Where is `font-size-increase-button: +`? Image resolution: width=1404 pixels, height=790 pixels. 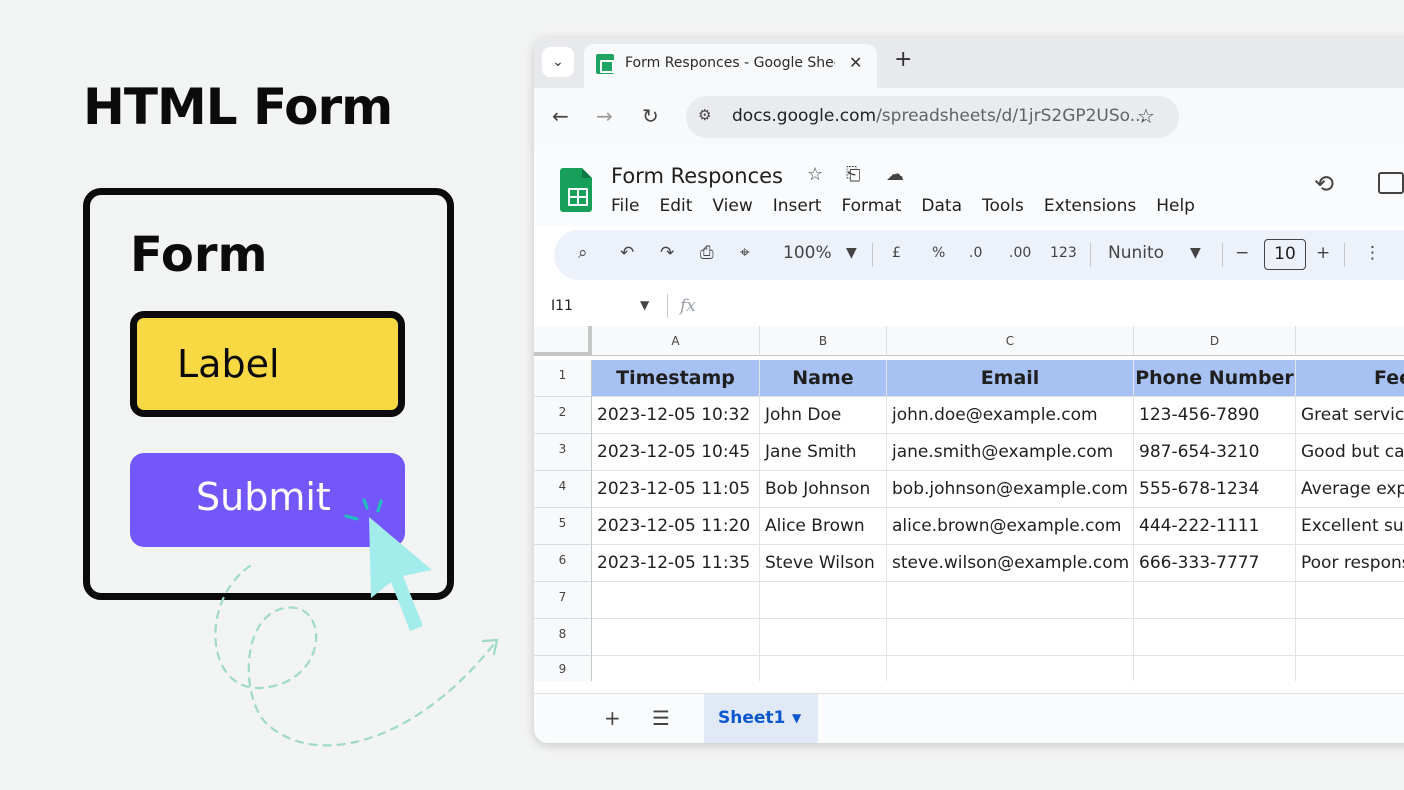
font-size-increase-button: + is located at coordinates (1323, 253).